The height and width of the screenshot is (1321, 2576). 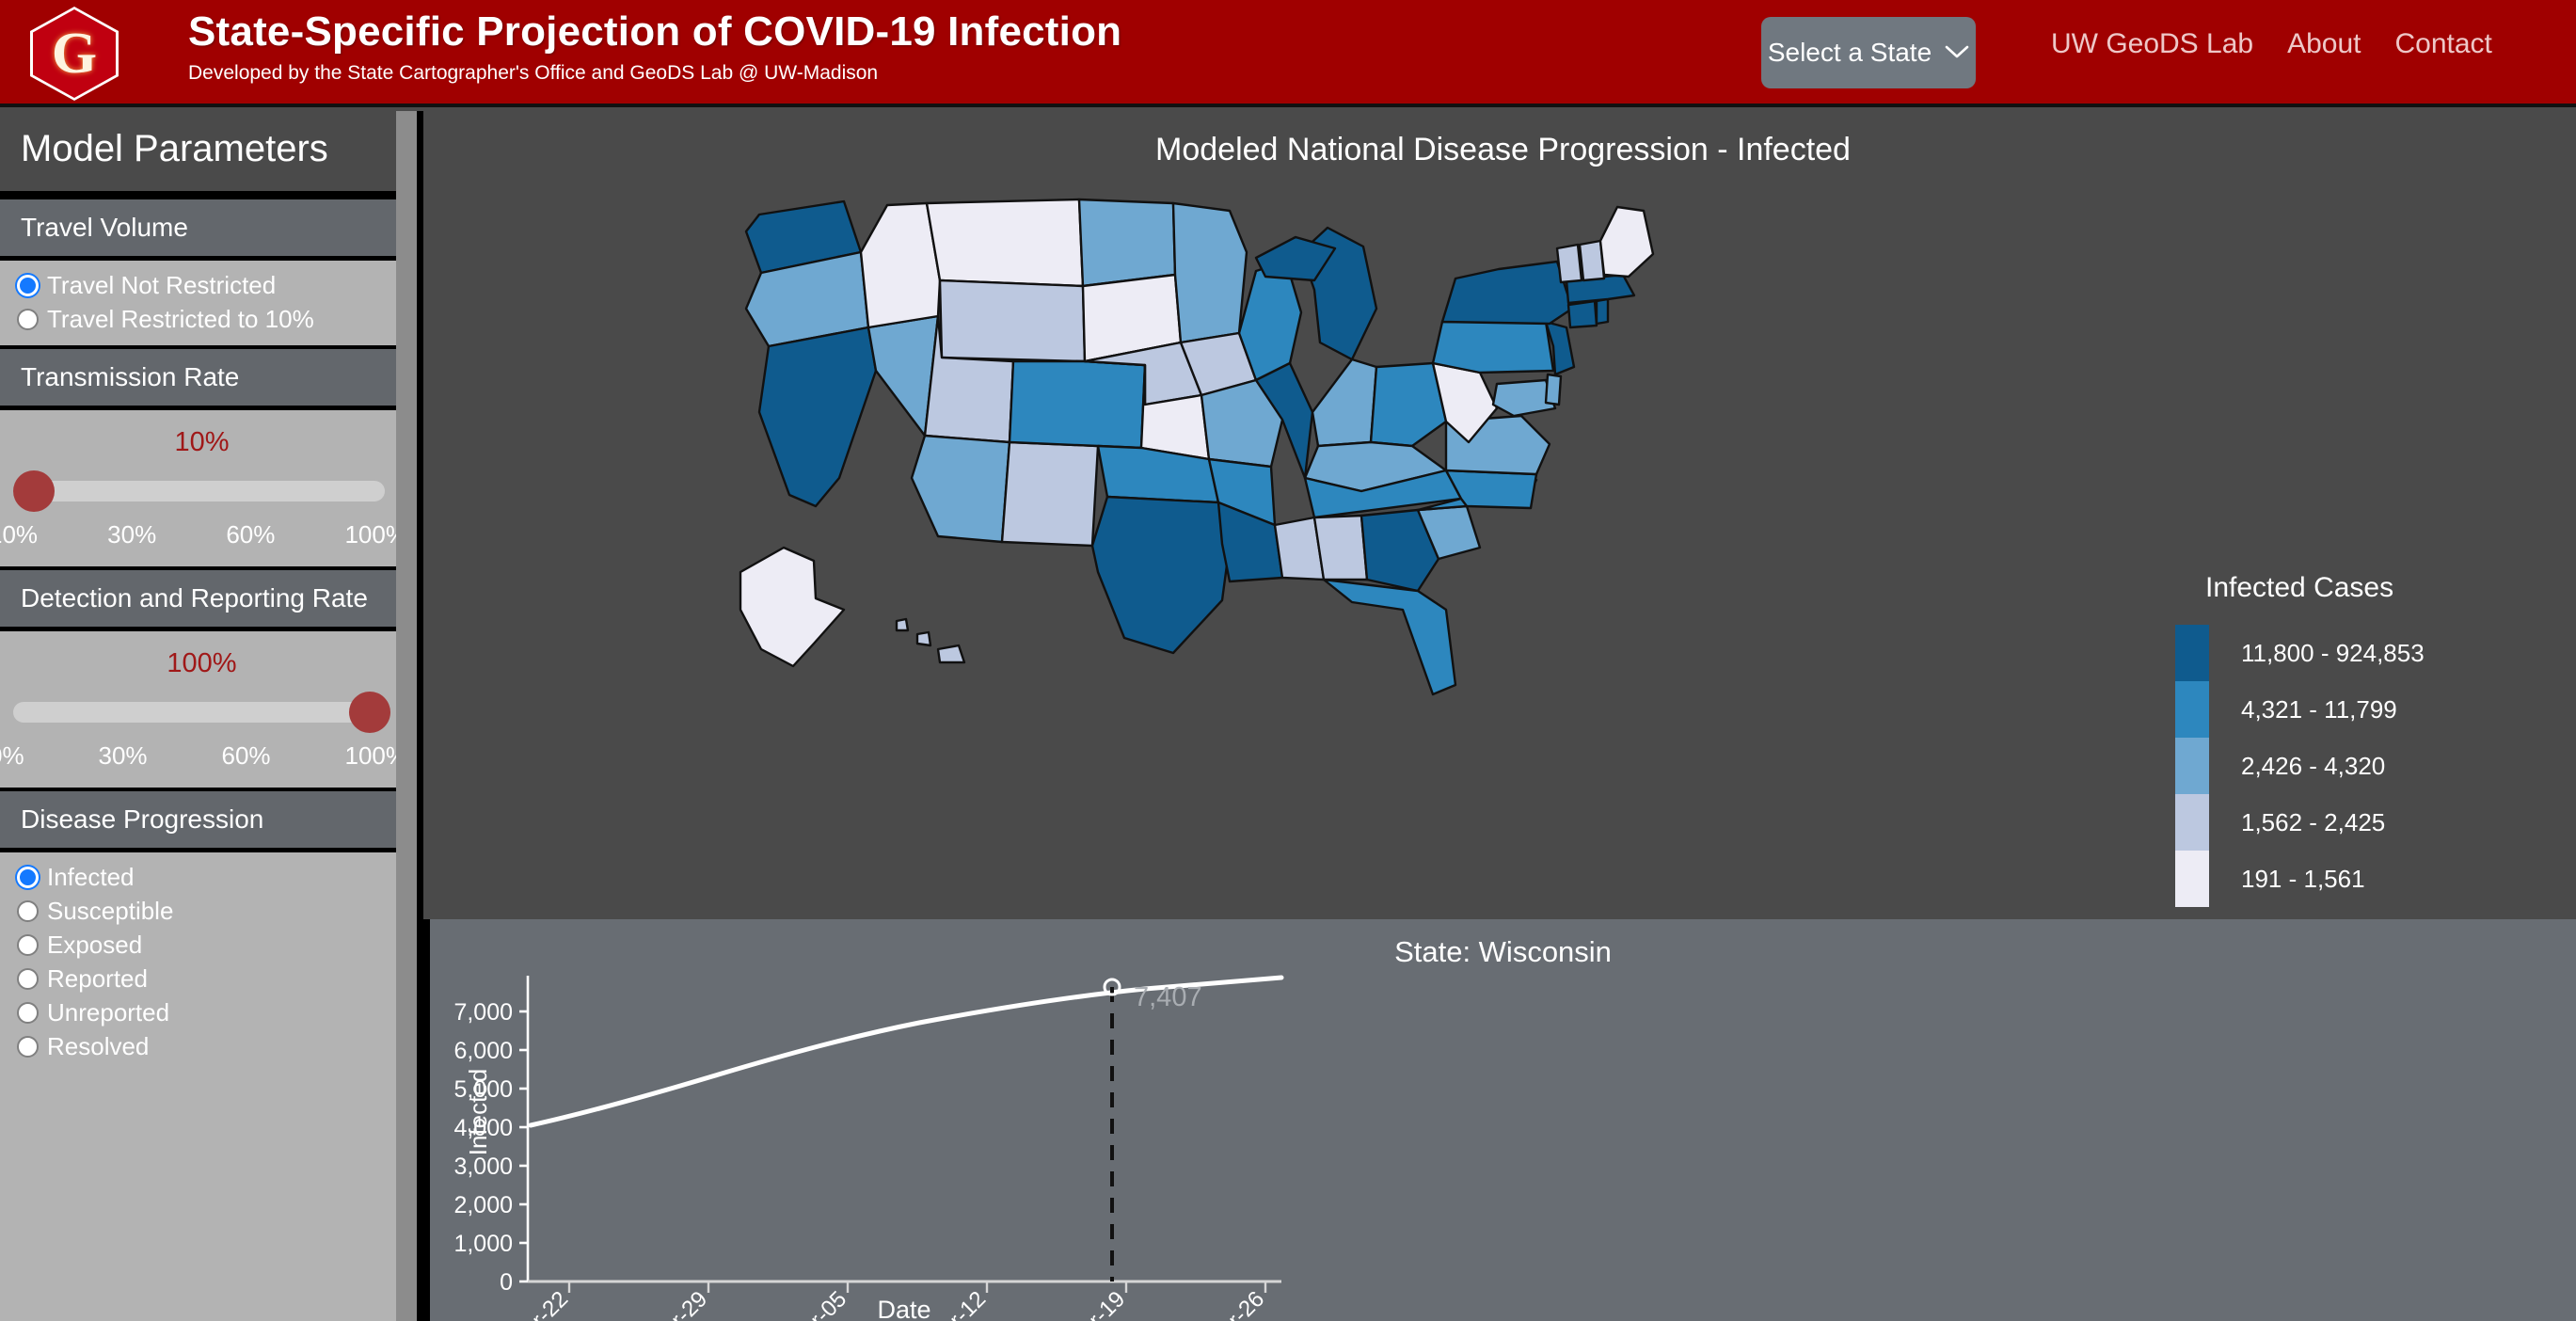 What do you see at coordinates (539, 1303) in the screenshot?
I see `svg-text: Mar-22` at bounding box center [539, 1303].